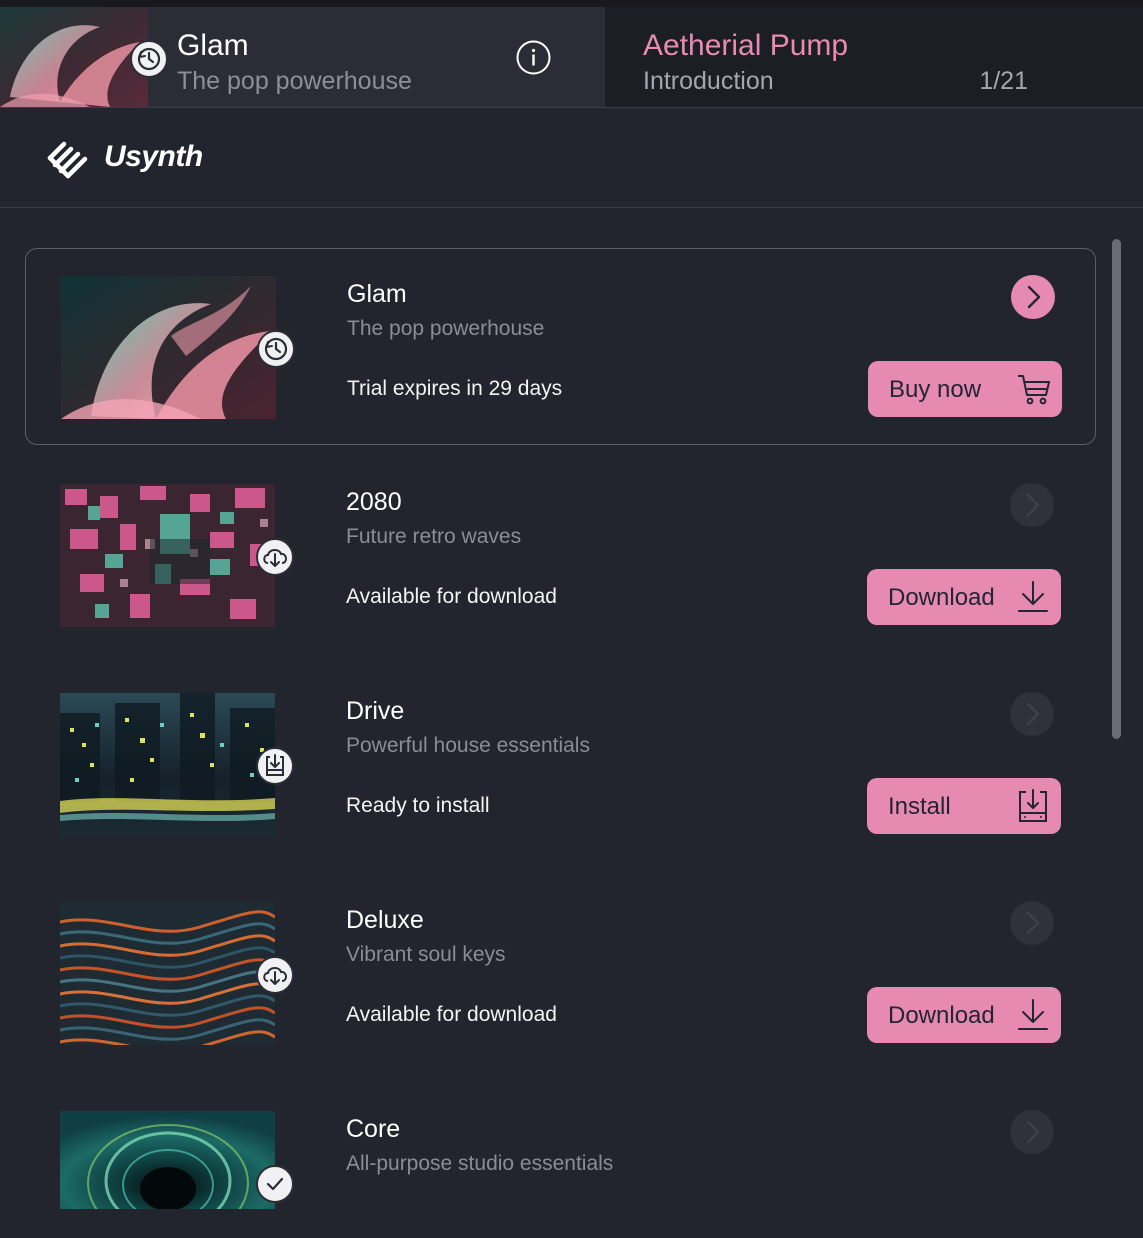 Image resolution: width=1143 pixels, height=1238 pixels. Describe the element at coordinates (964, 806) in the screenshot. I see `install-button: Install` at that location.